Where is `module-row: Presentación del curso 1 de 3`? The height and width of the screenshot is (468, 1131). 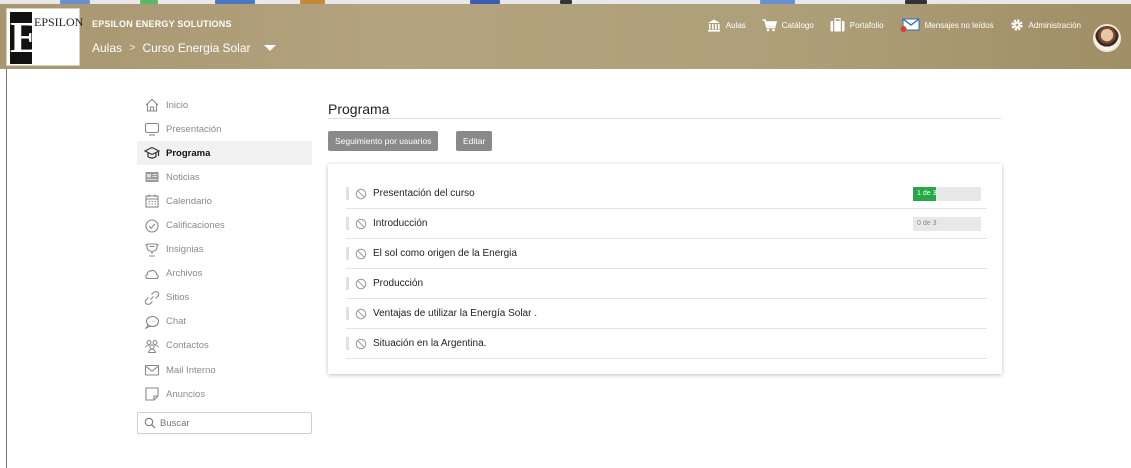
module-row: Presentación del curso 1 de 3 is located at coordinates (666, 194).